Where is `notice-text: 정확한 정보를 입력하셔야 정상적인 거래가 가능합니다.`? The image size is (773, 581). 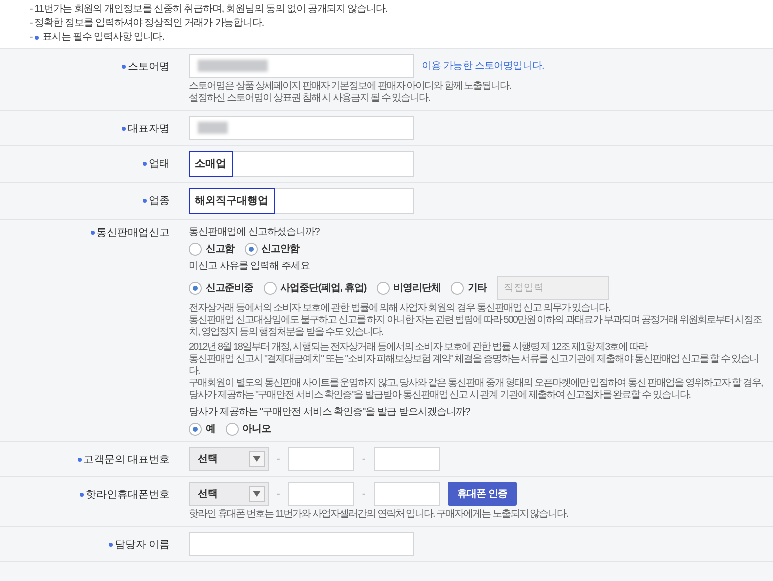 notice-text: 정확한 정보를 입력하셔야 정상적인 거래가 가능합니다. is located at coordinates (149, 23).